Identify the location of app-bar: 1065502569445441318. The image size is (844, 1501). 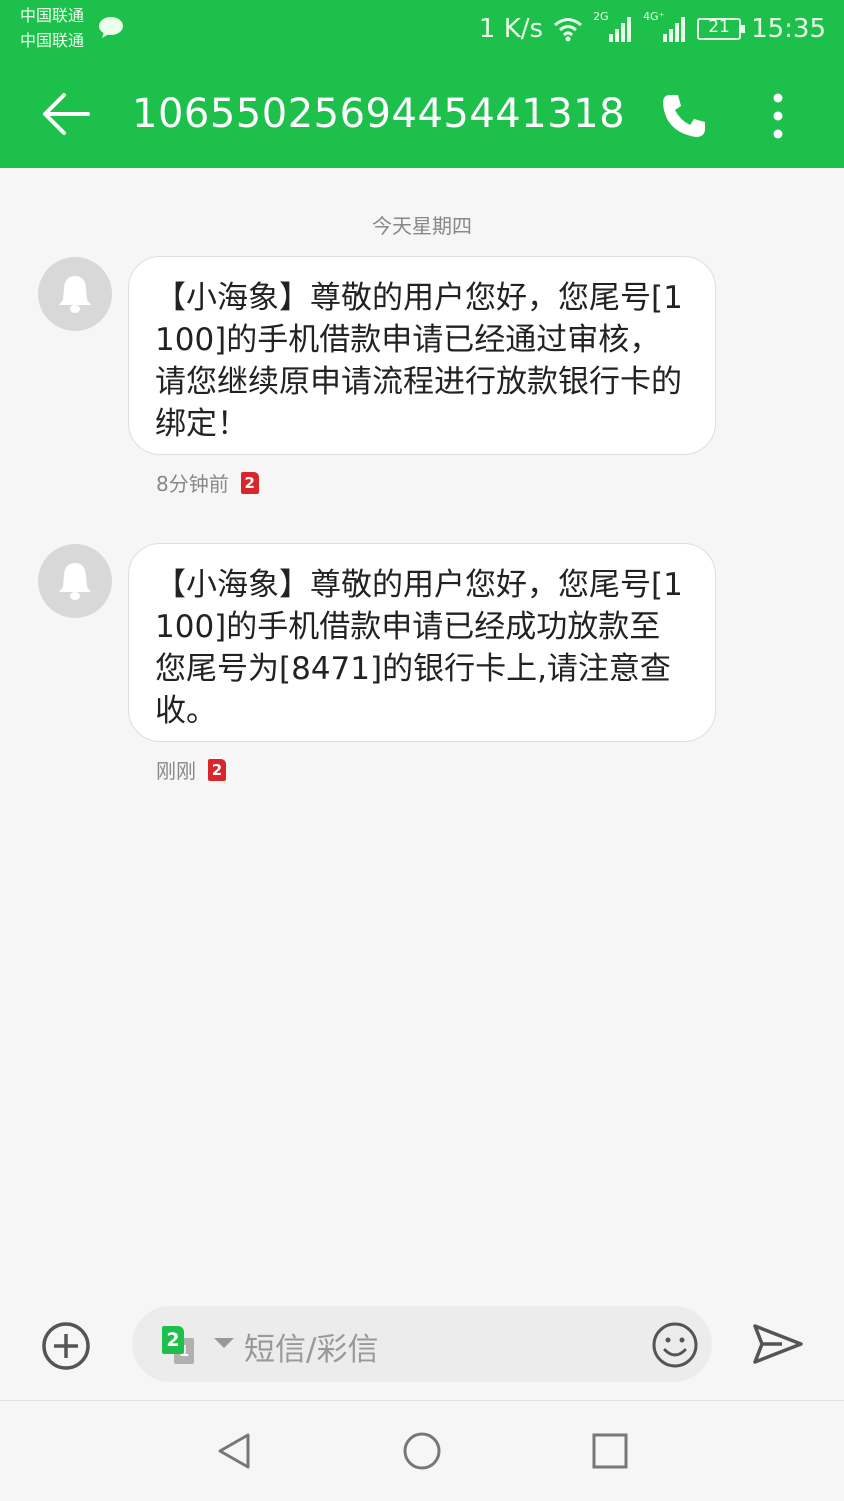
(422, 113).